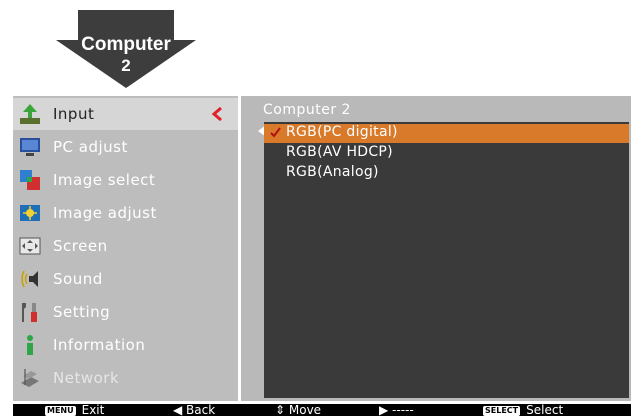  Describe the element at coordinates (446, 153) in the screenshot. I see `option-rgb-av-hdcp: RGB(AV HDCP)` at that location.